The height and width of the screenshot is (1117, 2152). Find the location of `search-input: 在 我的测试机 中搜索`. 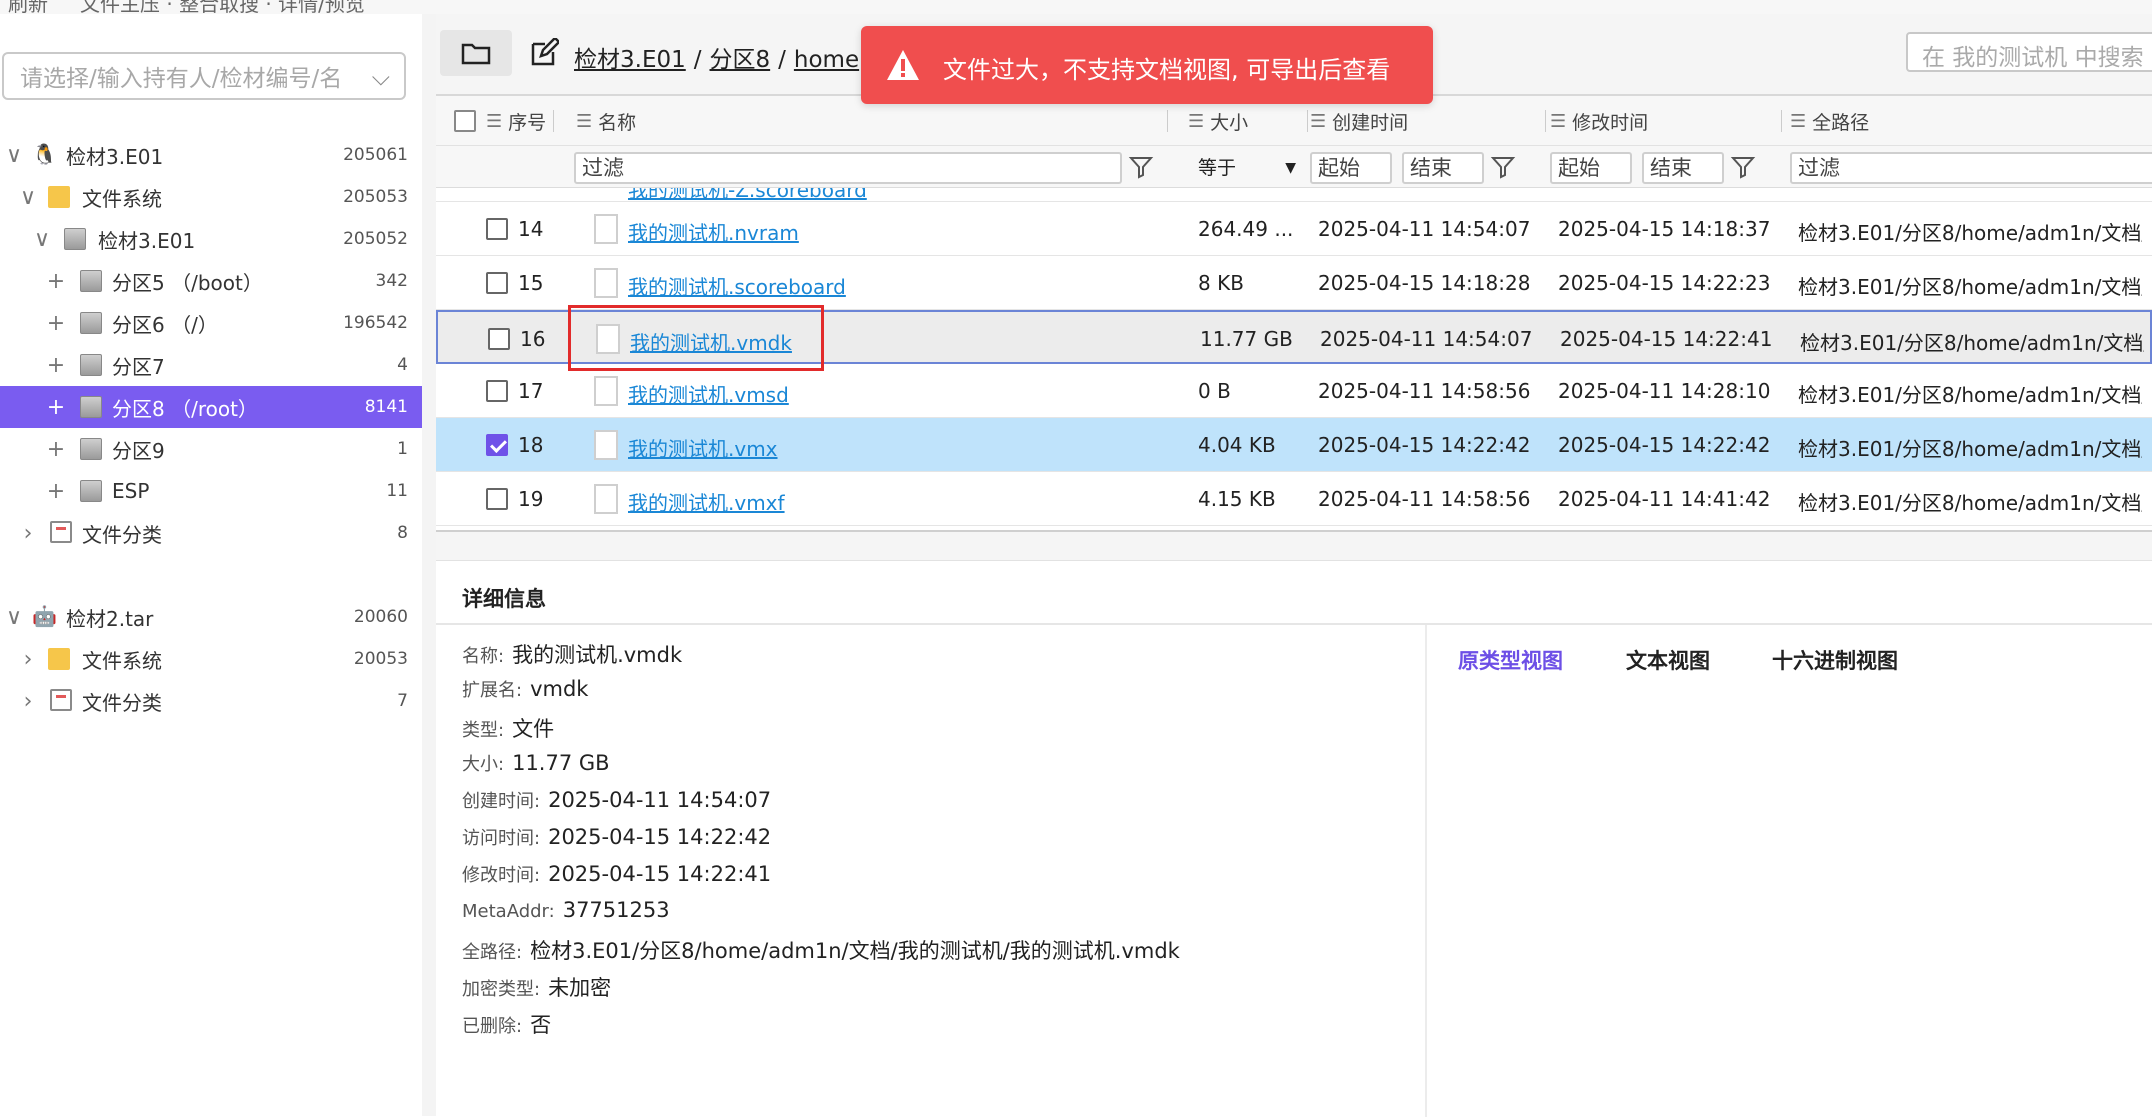

search-input: 在 我的测试机 中搜索 is located at coordinates (2029, 52).